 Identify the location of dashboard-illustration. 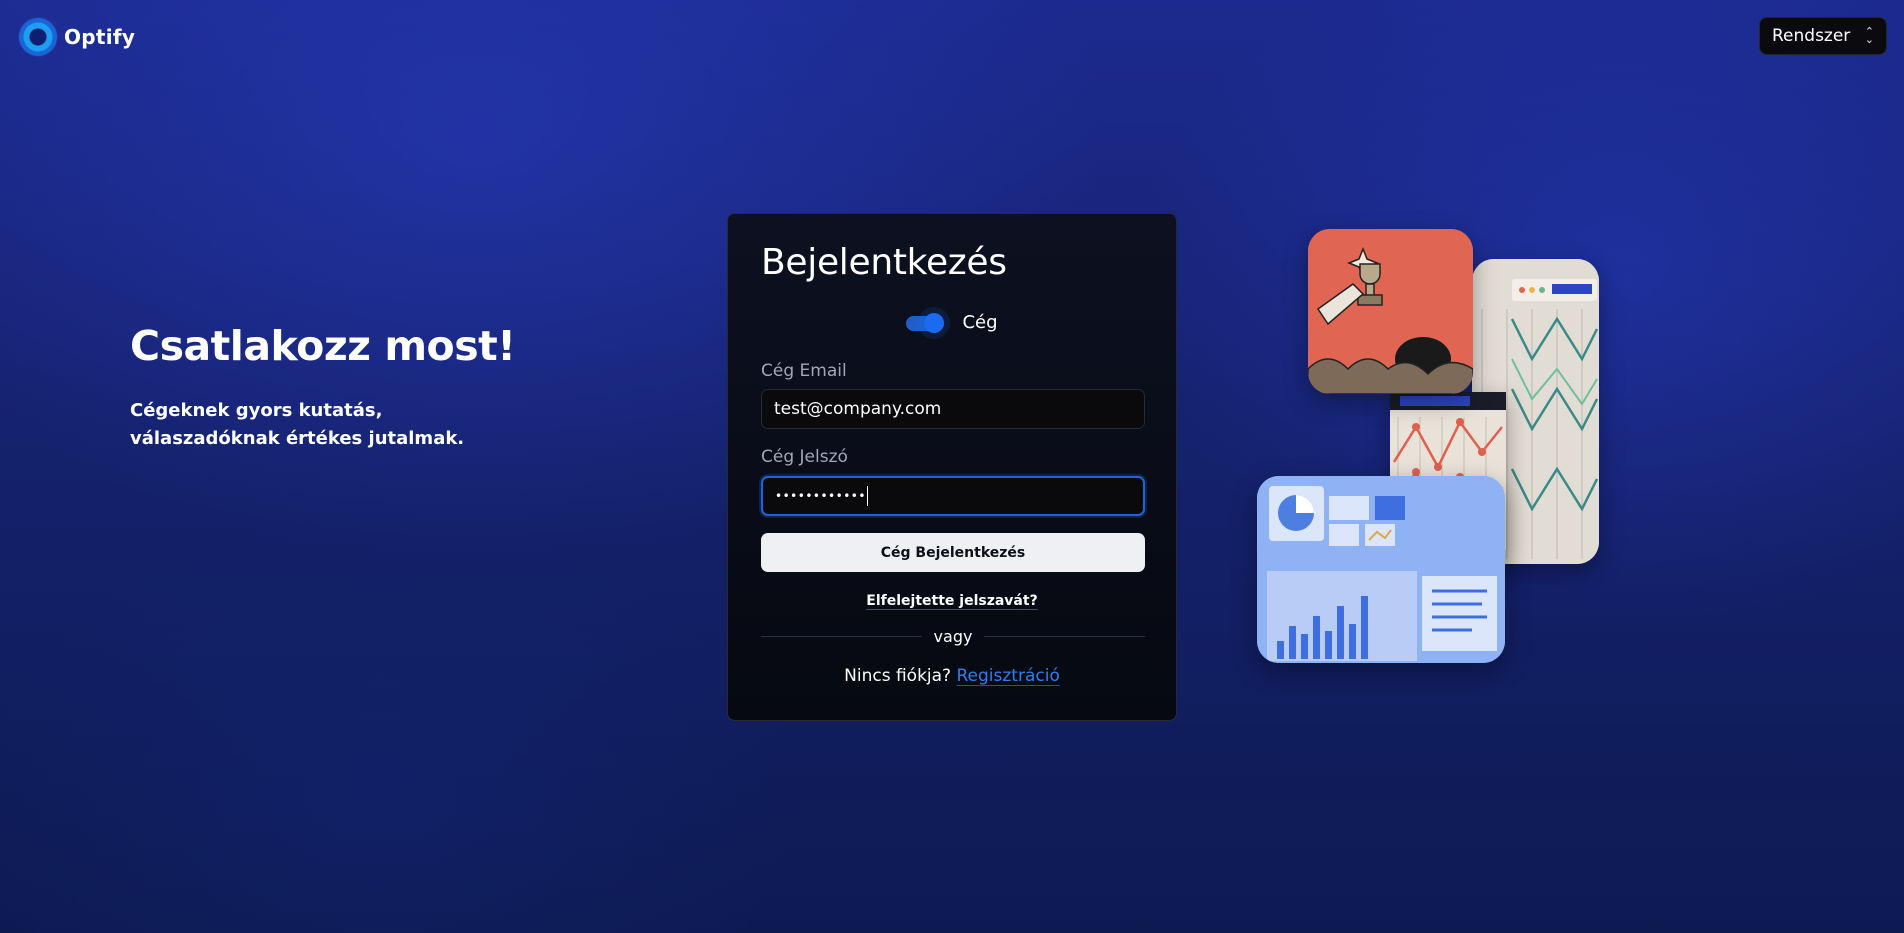
(1381, 569).